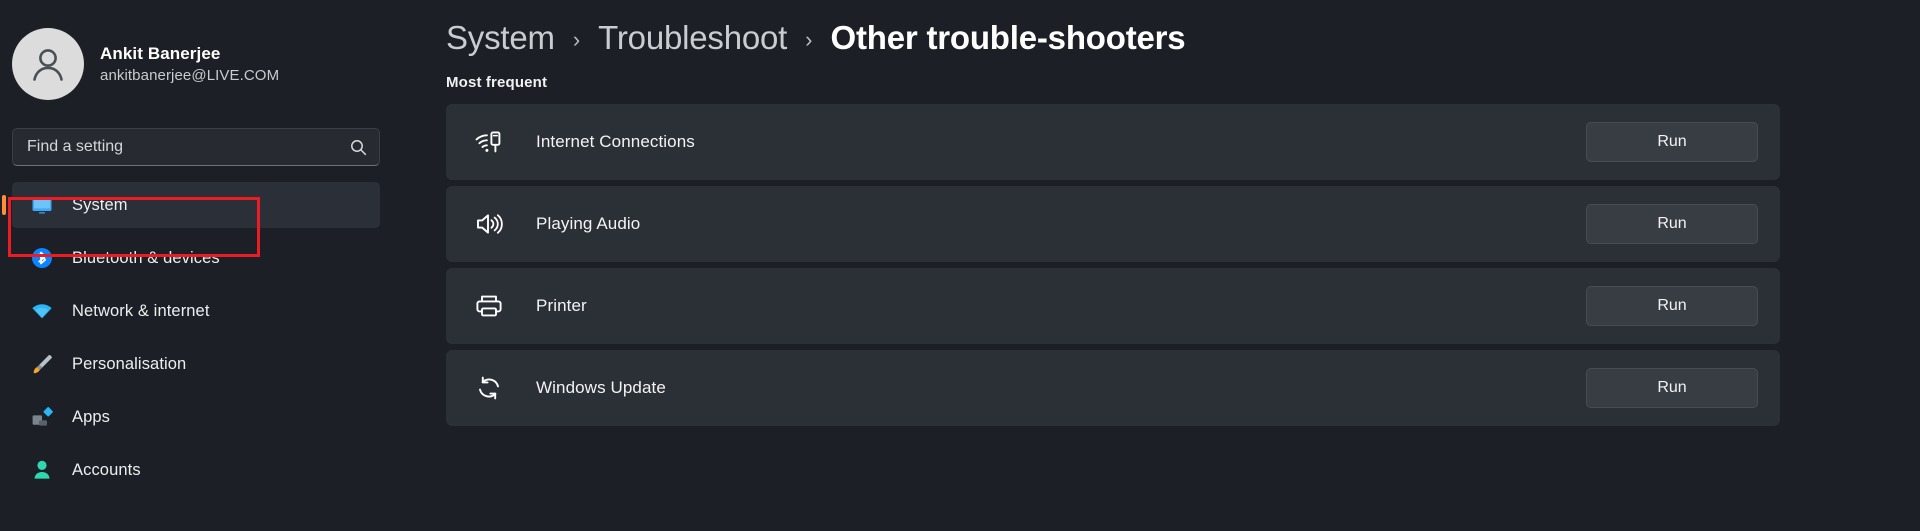 This screenshot has width=1920, height=531. Describe the element at coordinates (1113, 388) in the screenshot. I see `troubleshooter-row-windows-update: Windows Update Run` at that location.